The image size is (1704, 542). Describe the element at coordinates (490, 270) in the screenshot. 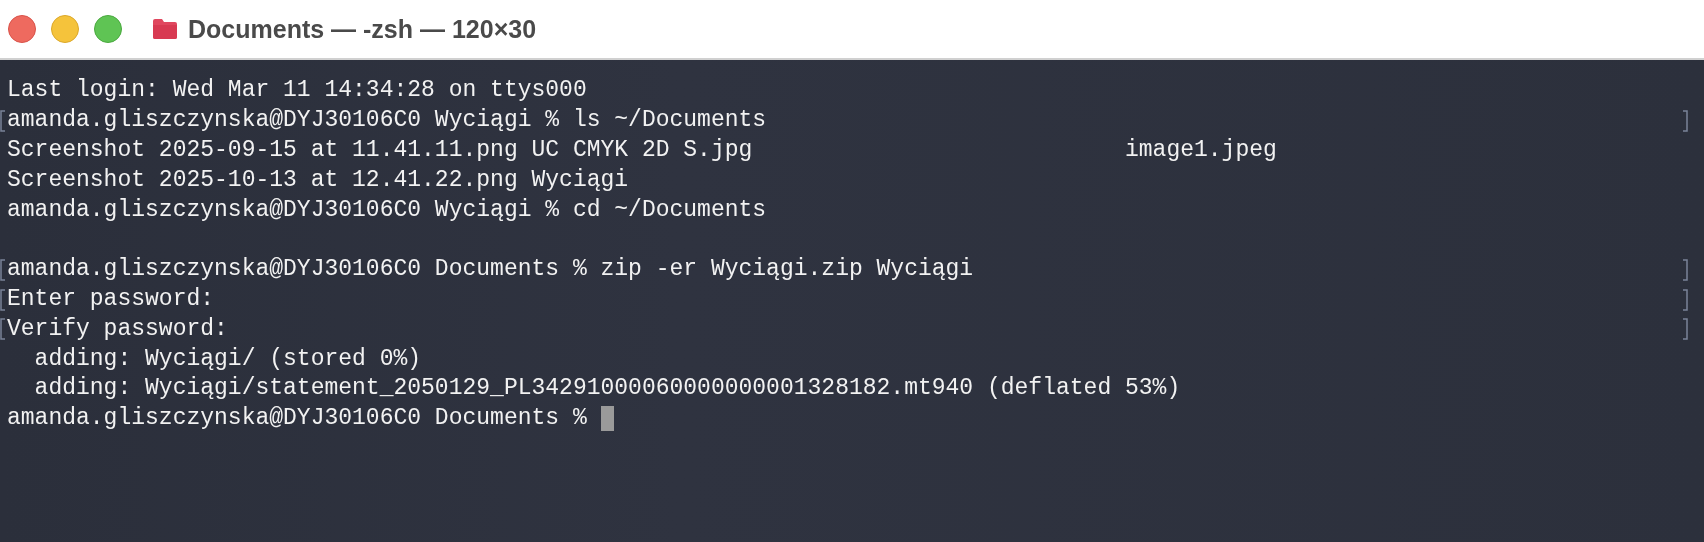

I see `terminal-line: amanda.gliszczynska@DYJ30106C0 Documents % zip -er Wyciągi.zip Wyciągi` at that location.